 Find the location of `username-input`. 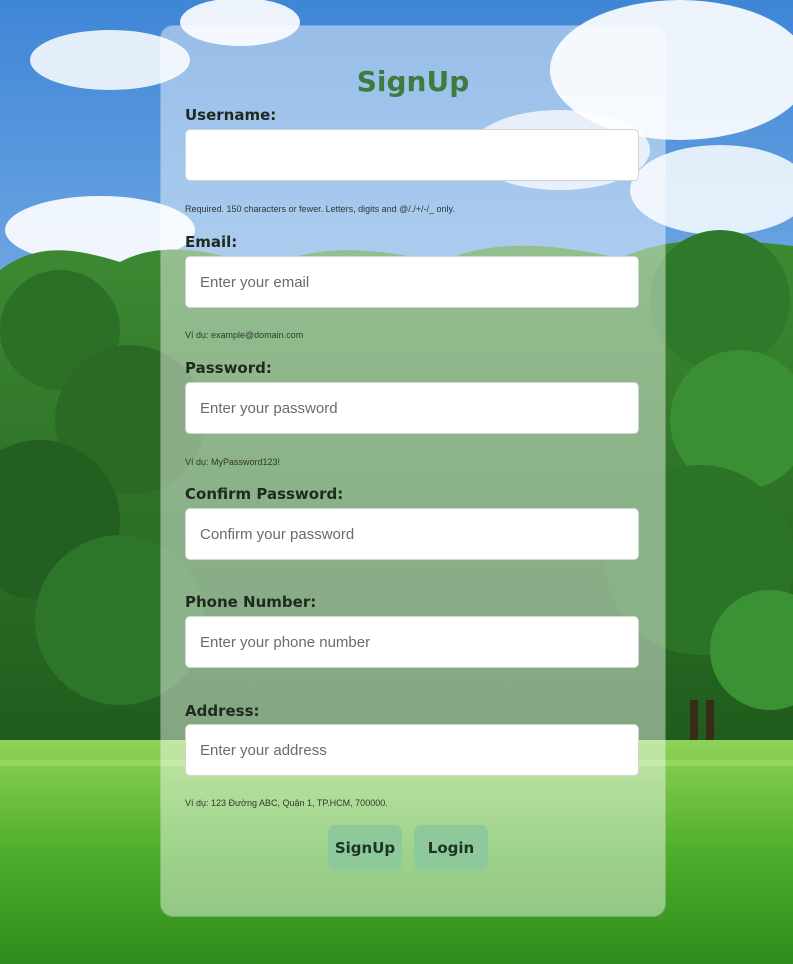

username-input is located at coordinates (412, 155).